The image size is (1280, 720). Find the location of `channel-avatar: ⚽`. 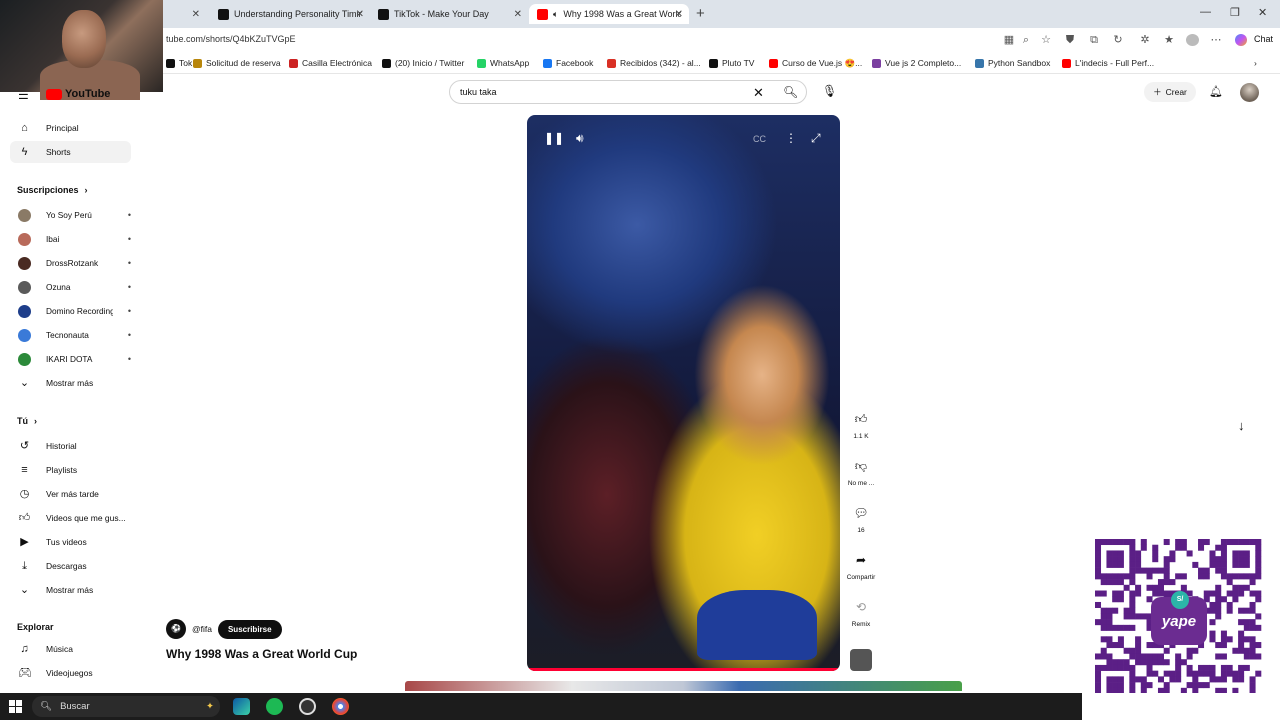

channel-avatar: ⚽ is located at coordinates (176, 629).